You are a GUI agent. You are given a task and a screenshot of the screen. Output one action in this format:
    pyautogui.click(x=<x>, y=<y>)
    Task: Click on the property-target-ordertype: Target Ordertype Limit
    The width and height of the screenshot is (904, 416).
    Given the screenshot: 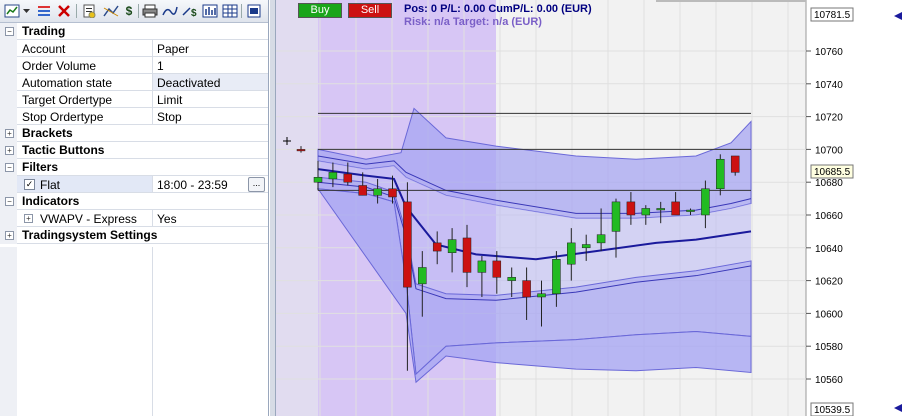 What is the action you would take?
    pyautogui.click(x=134, y=99)
    